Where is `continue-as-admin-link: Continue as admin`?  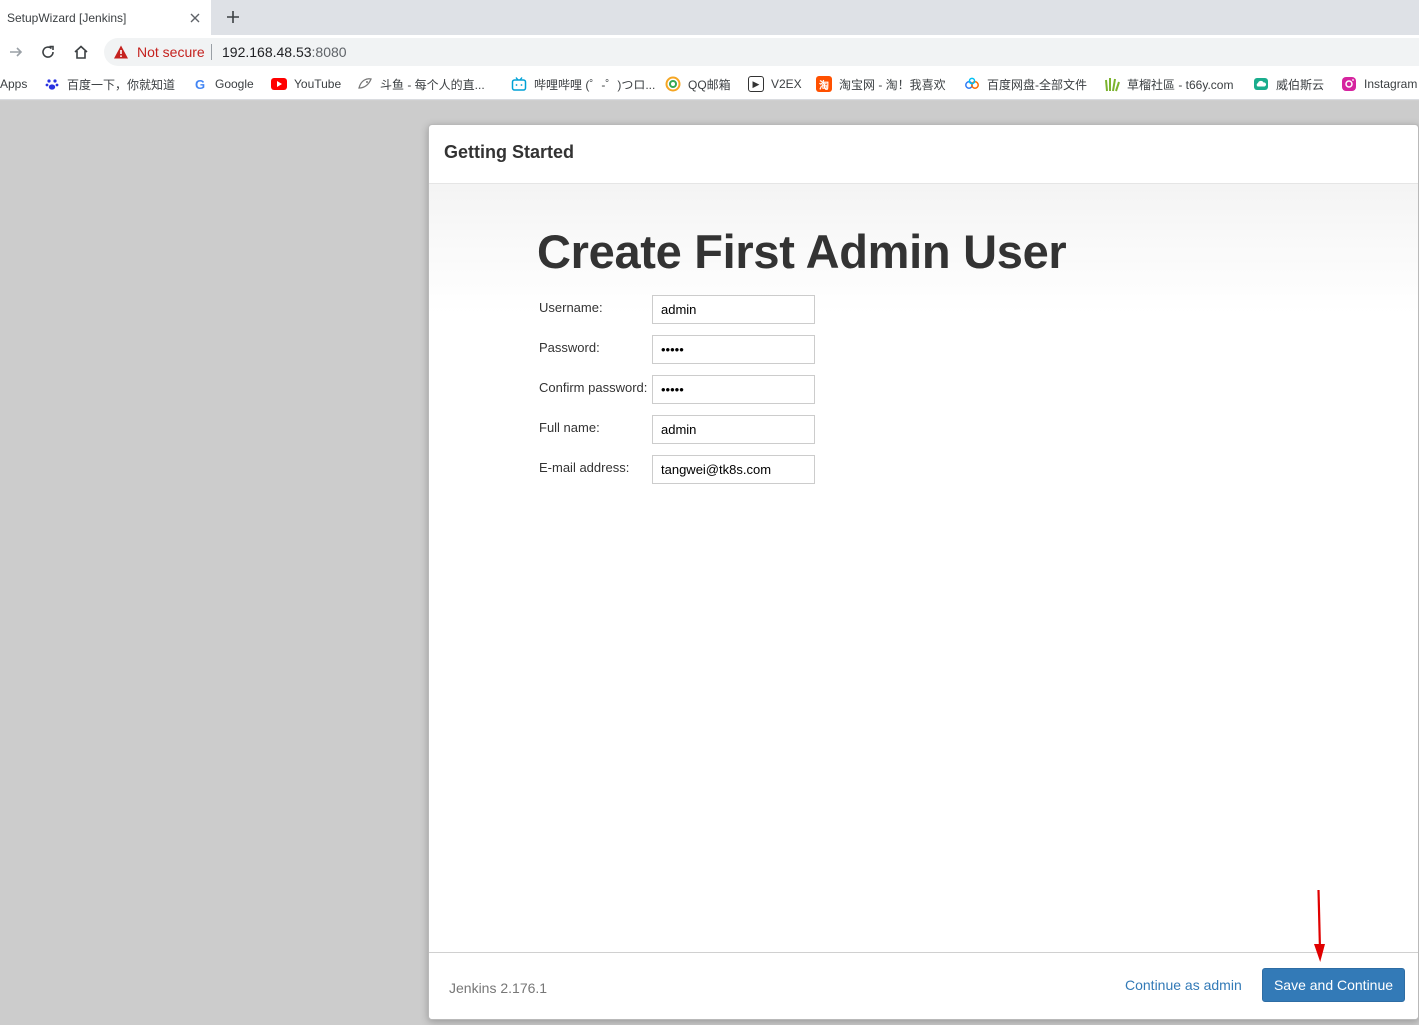
continue-as-admin-link: Continue as admin is located at coordinates (1183, 985).